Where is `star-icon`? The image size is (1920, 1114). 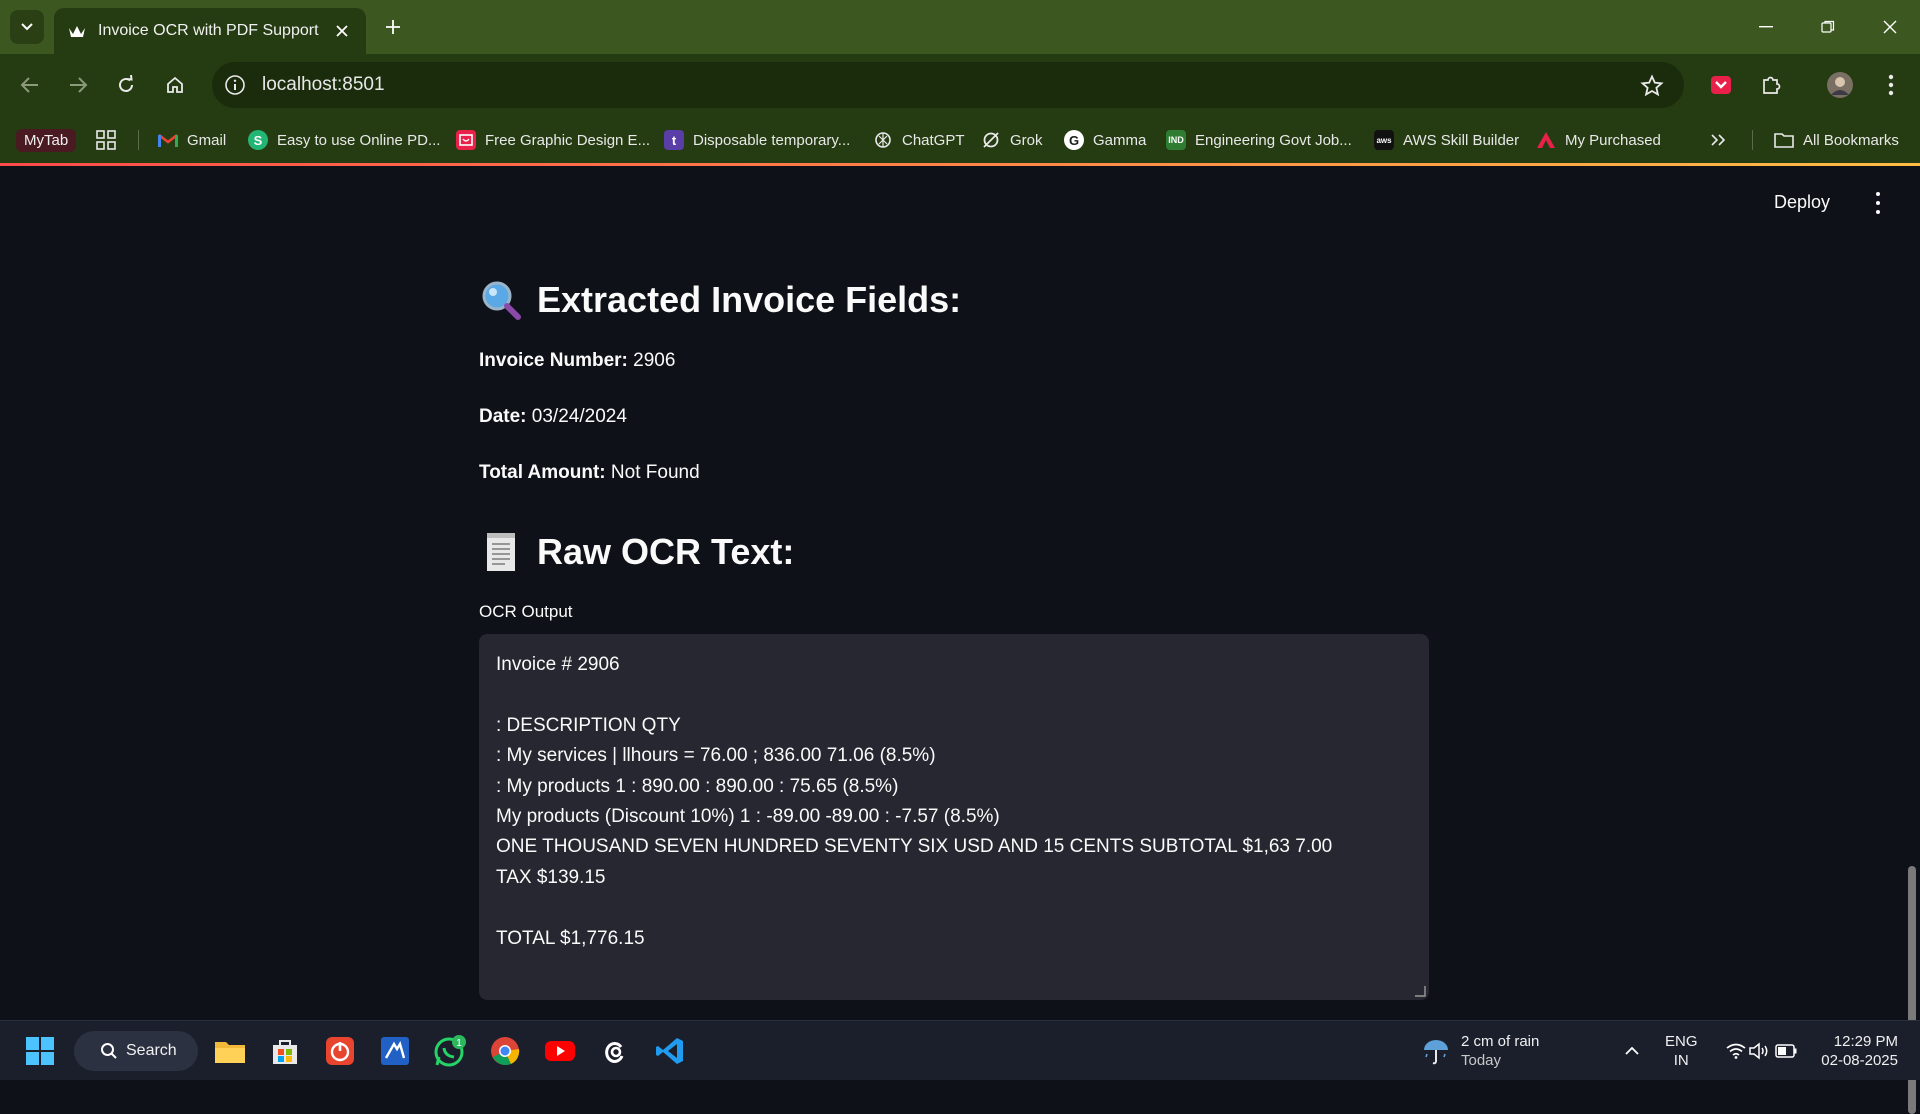
star-icon is located at coordinates (1652, 86).